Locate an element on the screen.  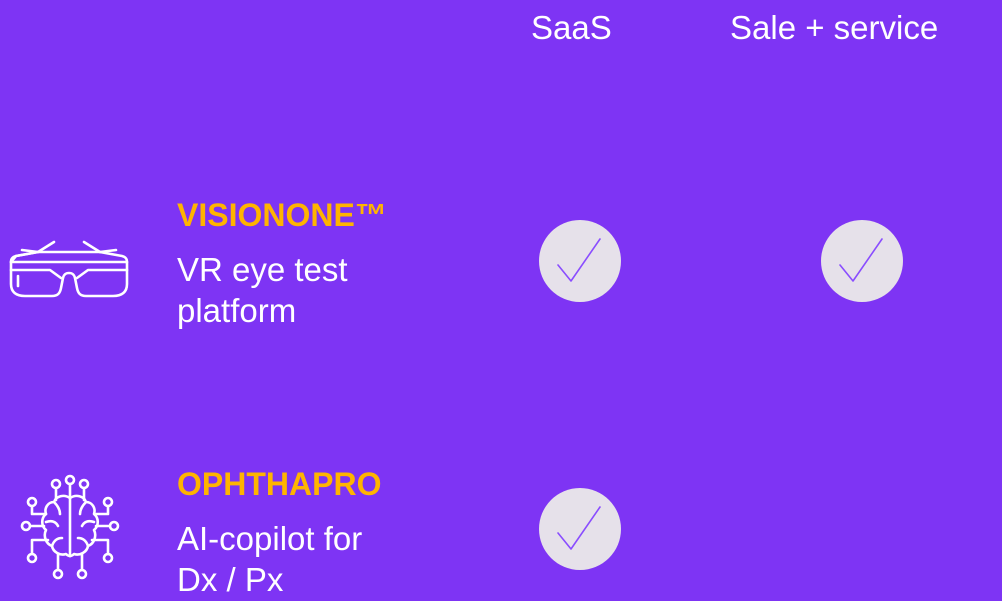
product-name-visionone: VISIONONE™ is located at coordinates (282, 215).